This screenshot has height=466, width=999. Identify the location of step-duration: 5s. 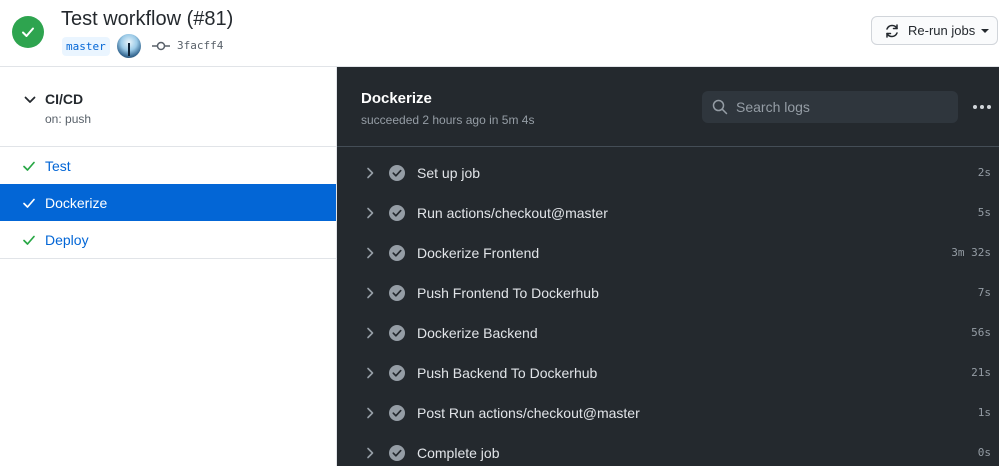
(984, 212).